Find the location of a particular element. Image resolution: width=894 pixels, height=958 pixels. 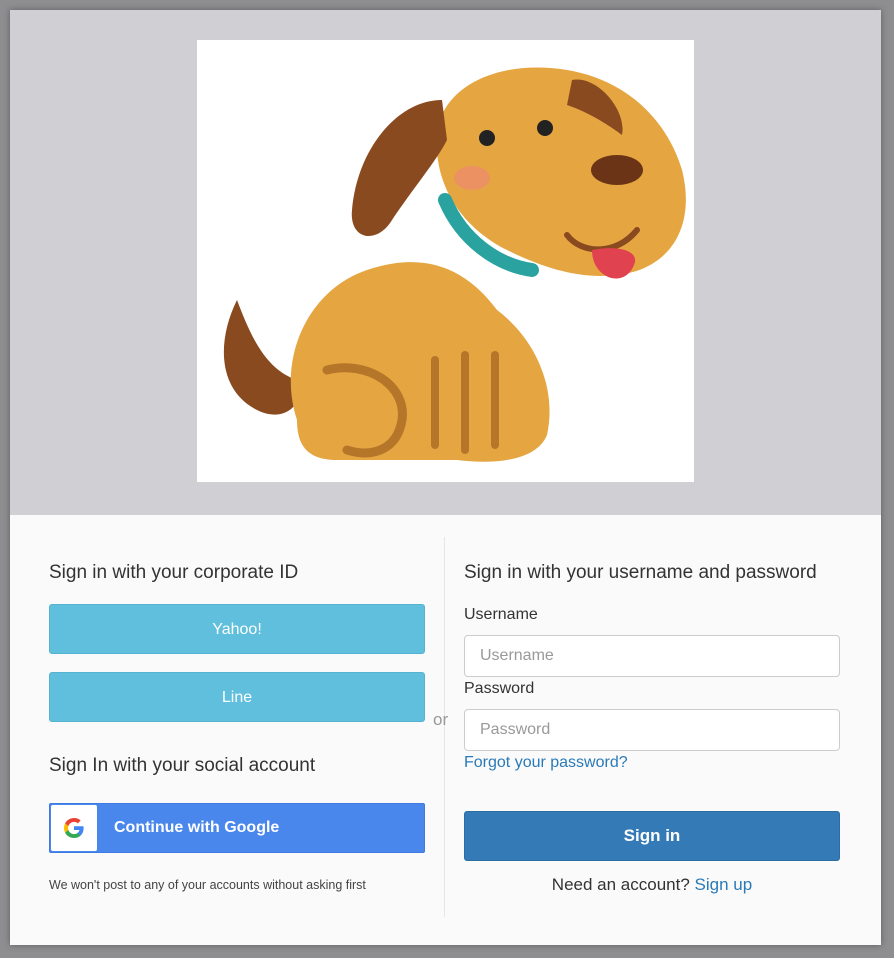

credentials-heading: Sign in with your username and password is located at coordinates (640, 572).